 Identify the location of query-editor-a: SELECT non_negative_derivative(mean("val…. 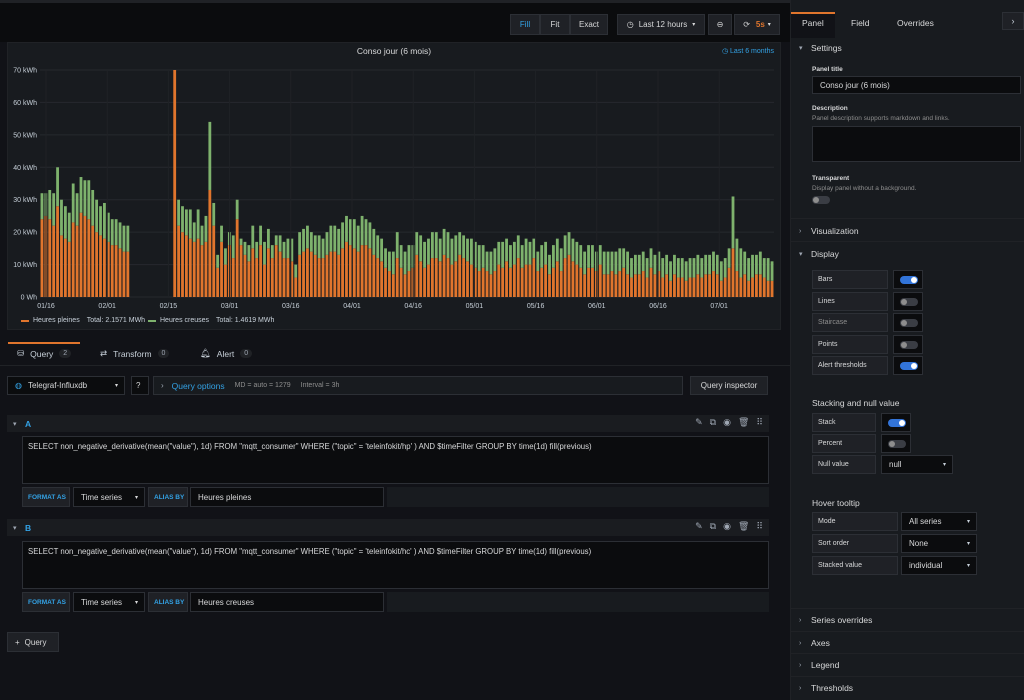
(395, 460).